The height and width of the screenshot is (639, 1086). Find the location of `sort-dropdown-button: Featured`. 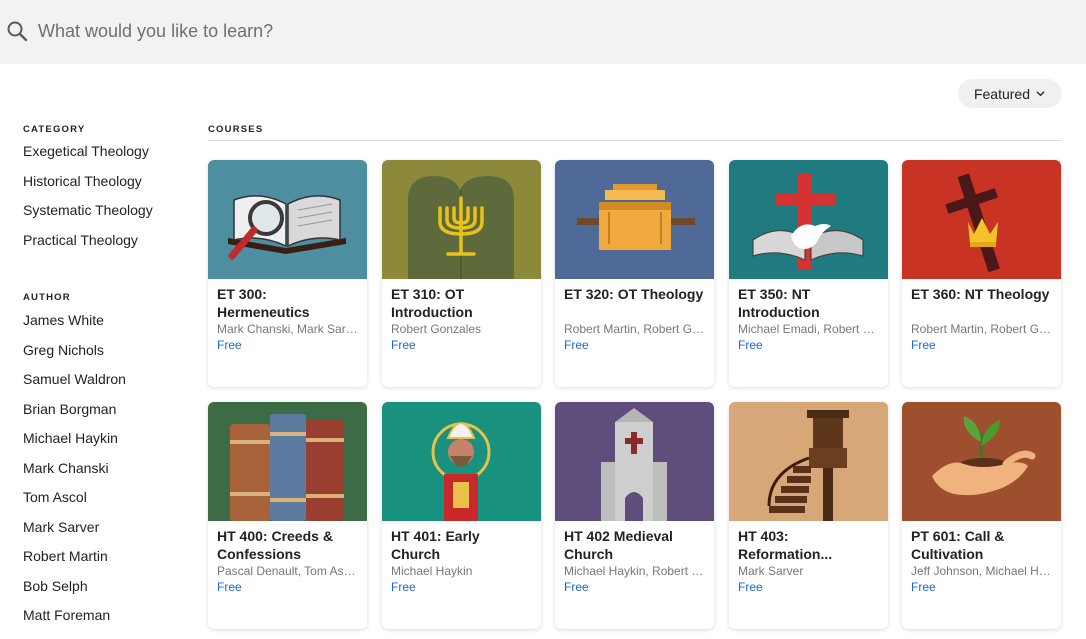

sort-dropdown-button: Featured is located at coordinates (1010, 93).